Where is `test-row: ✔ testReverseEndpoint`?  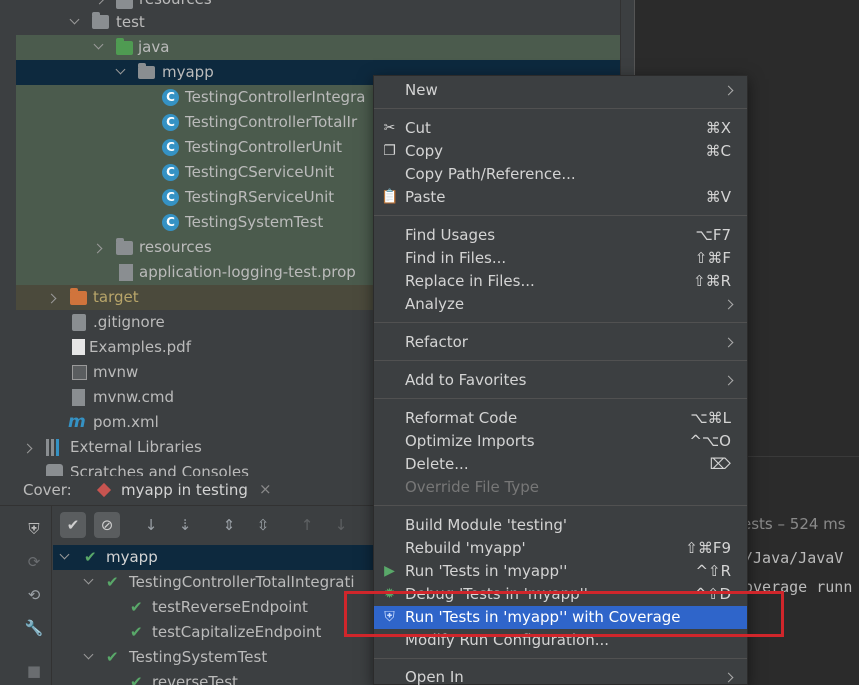
test-row: ✔ testReverseEndpoint is located at coordinates (216, 607).